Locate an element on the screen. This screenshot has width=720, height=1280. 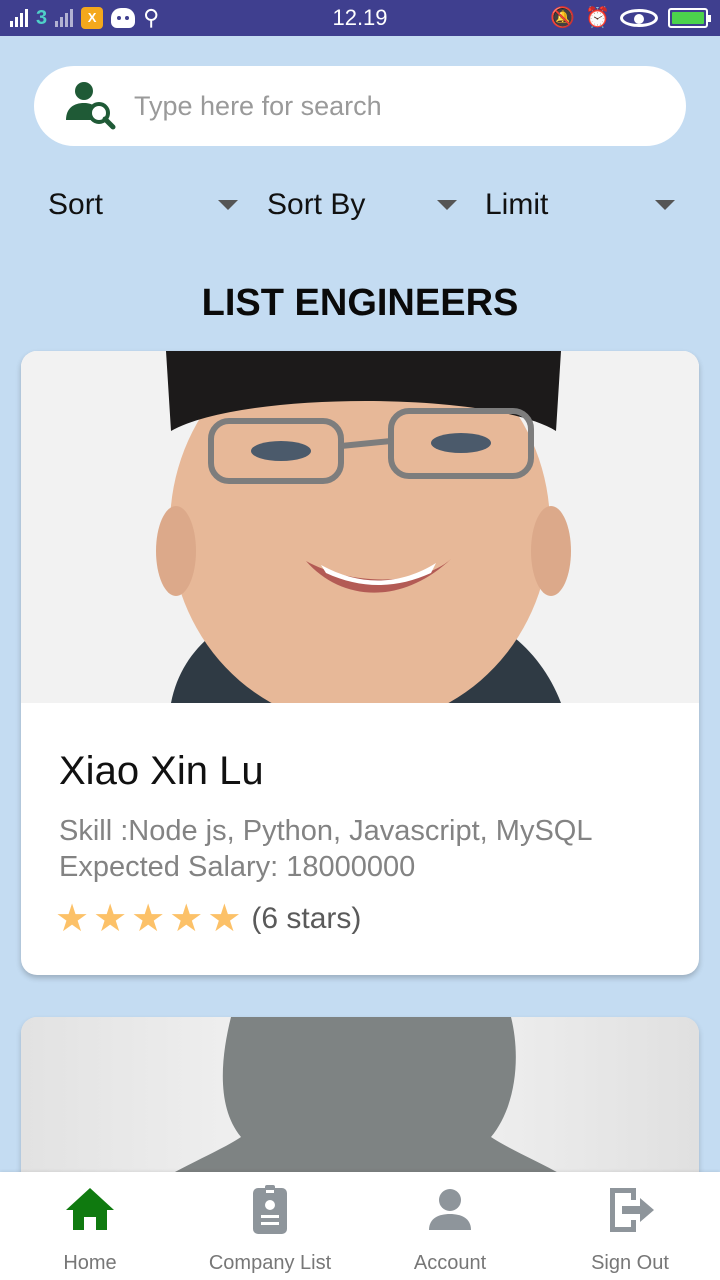
stars-count: (6 stars) is located at coordinates (306, 918).